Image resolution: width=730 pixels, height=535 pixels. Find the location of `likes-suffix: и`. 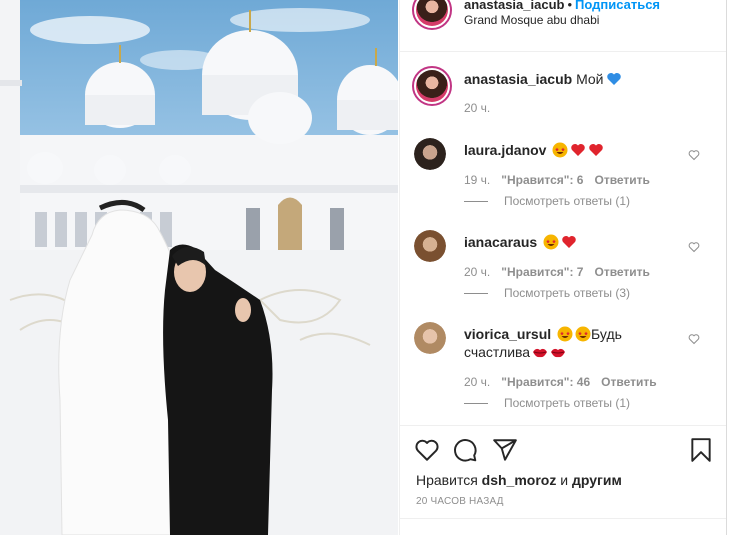

likes-suffix: и is located at coordinates (564, 480).